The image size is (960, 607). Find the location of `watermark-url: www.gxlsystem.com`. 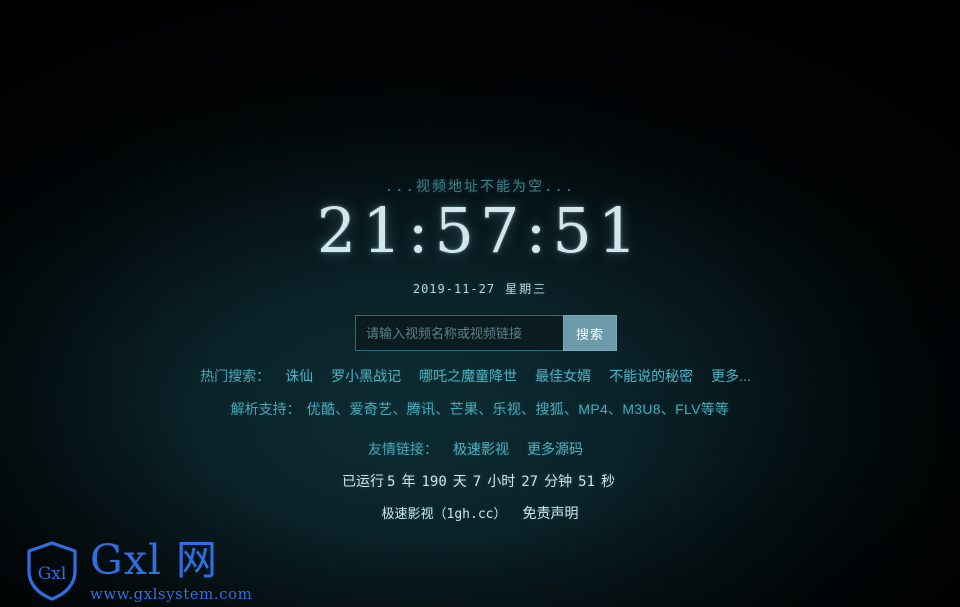

watermark-url: www.gxlsystem.com is located at coordinates (171, 594).